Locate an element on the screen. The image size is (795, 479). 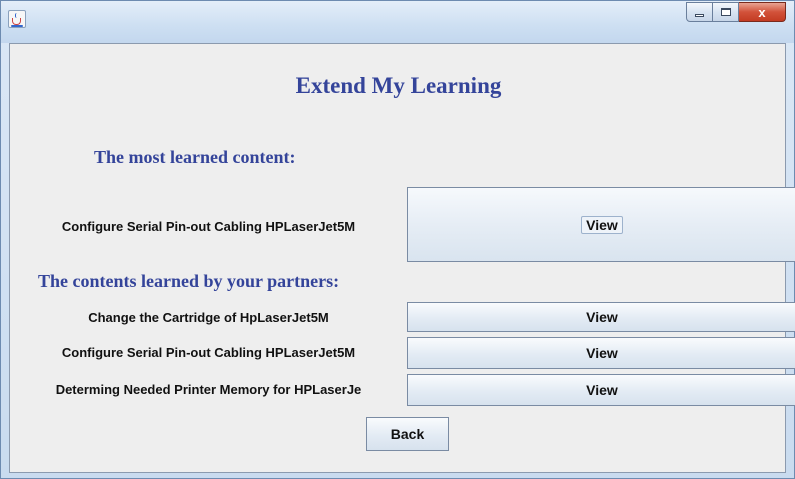
java-cup-icon is located at coordinates (17, 19).